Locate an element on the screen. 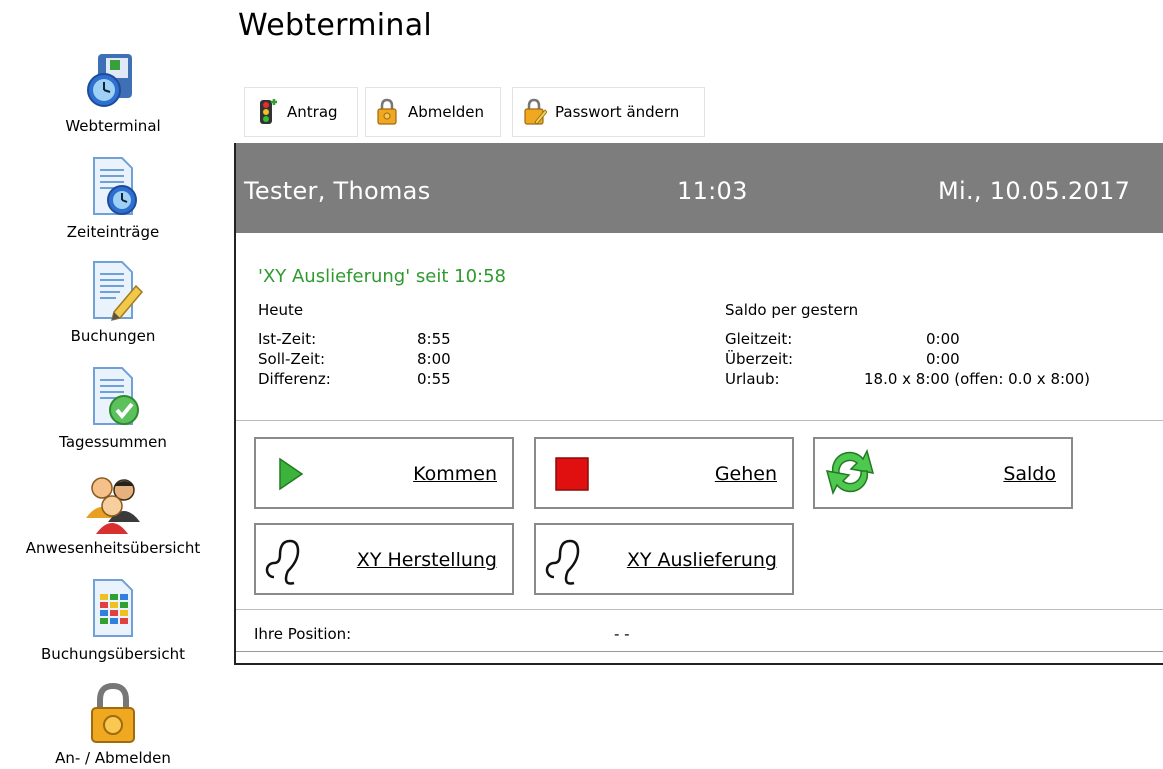 This screenshot has height=769, width=1163. time-entries-icon is located at coordinates (115, 186).